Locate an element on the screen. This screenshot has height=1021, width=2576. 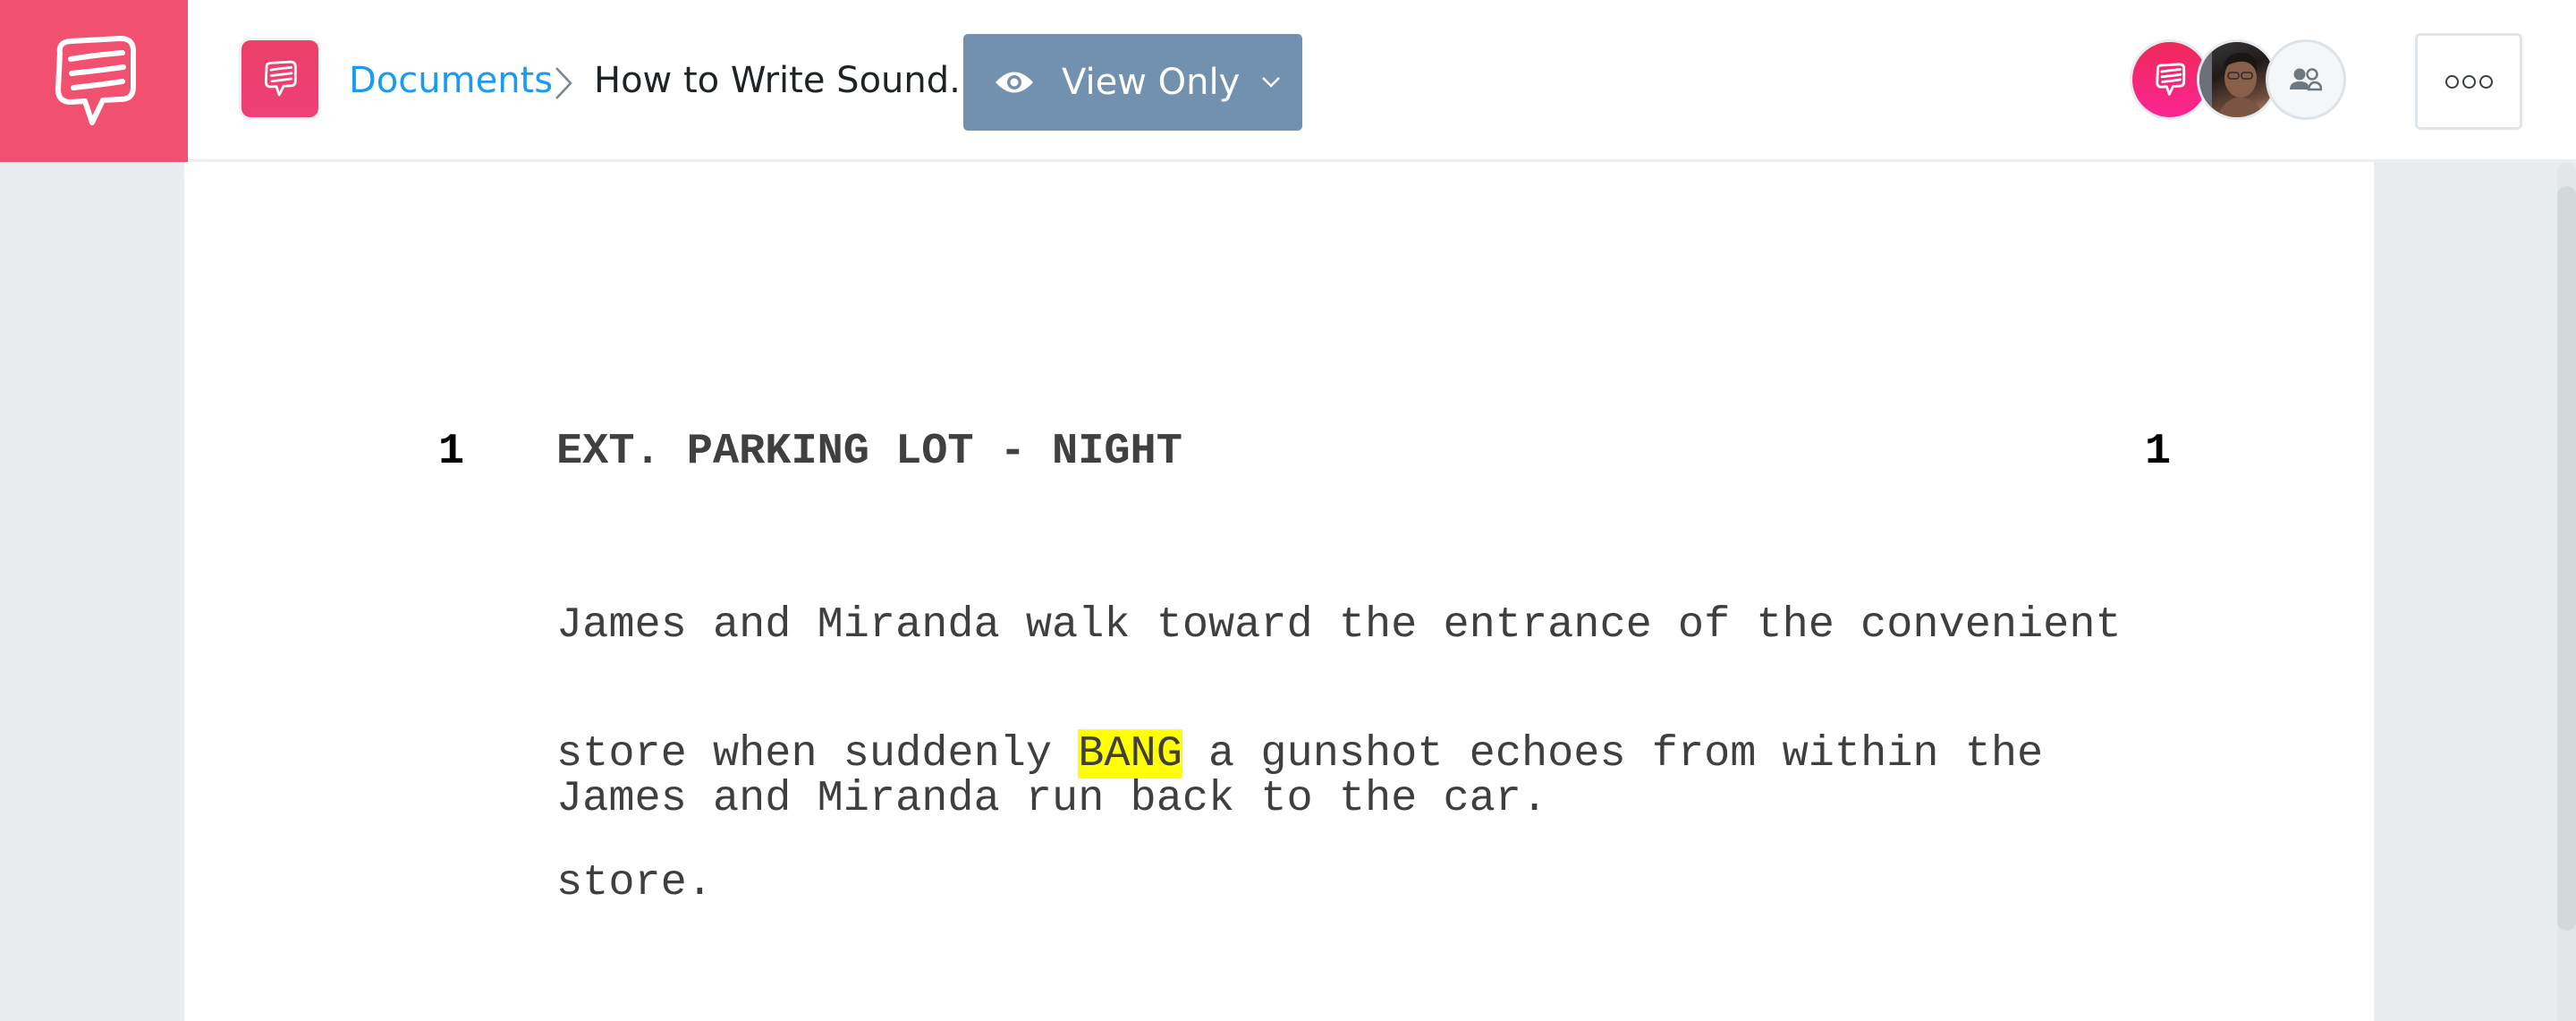
users-icon is located at coordinates (2306, 79).